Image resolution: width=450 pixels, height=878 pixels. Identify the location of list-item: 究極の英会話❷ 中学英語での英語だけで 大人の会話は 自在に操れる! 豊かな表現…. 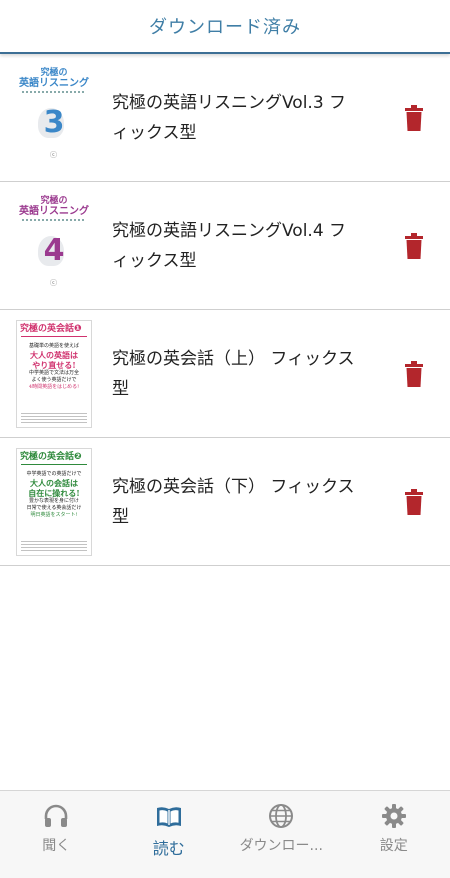
(225, 502).